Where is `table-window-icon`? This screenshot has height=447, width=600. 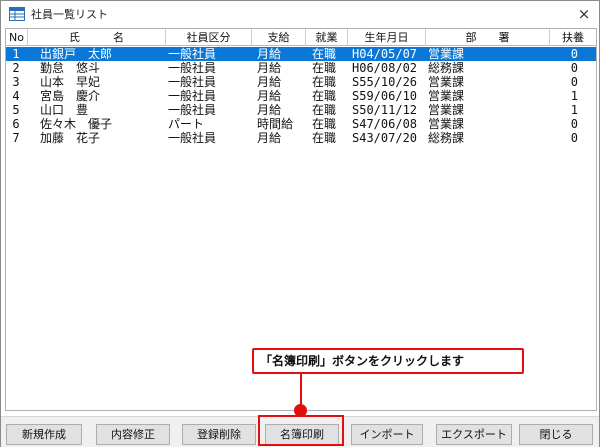 table-window-icon is located at coordinates (17, 14).